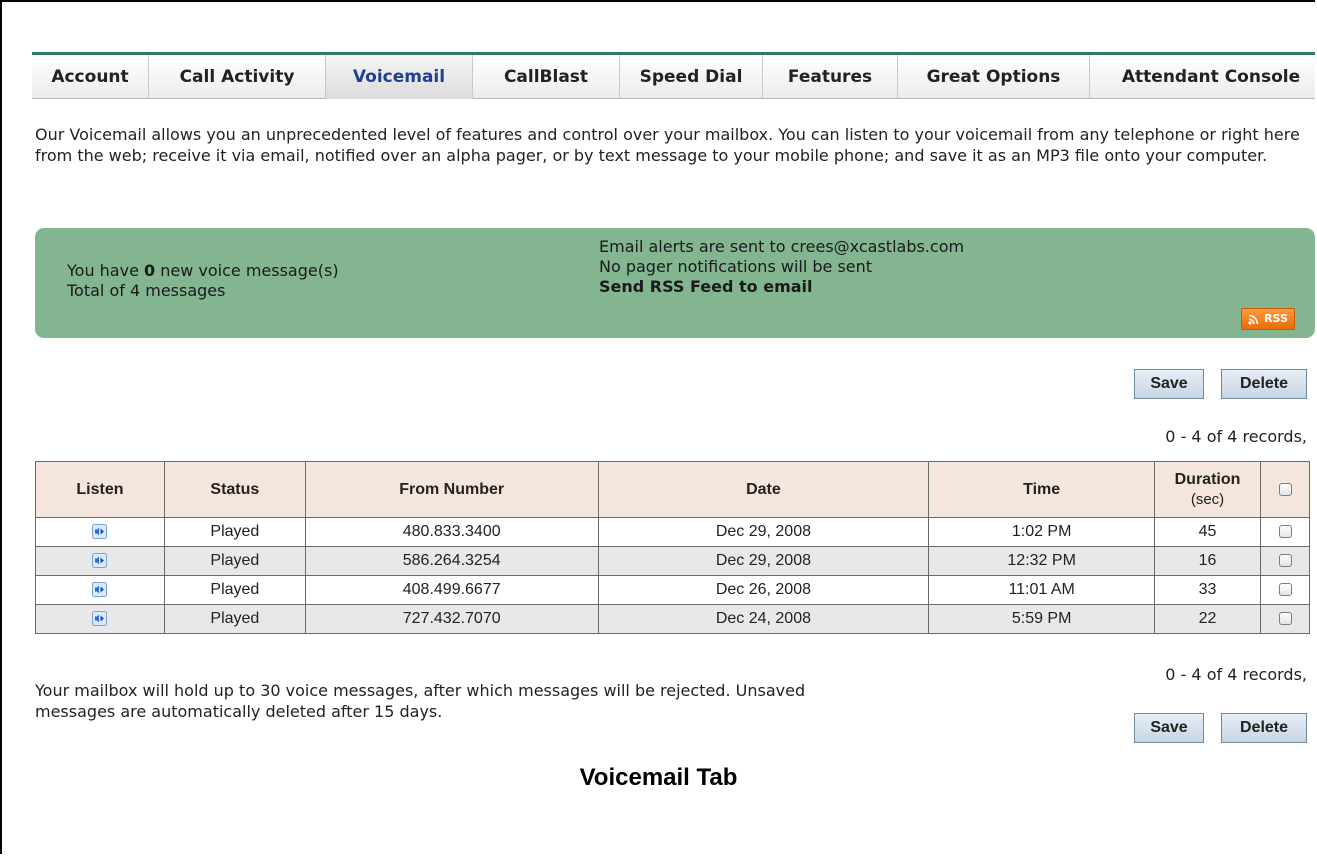  Describe the element at coordinates (1207, 561) in the screenshot. I see `duration-cell: 16` at that location.